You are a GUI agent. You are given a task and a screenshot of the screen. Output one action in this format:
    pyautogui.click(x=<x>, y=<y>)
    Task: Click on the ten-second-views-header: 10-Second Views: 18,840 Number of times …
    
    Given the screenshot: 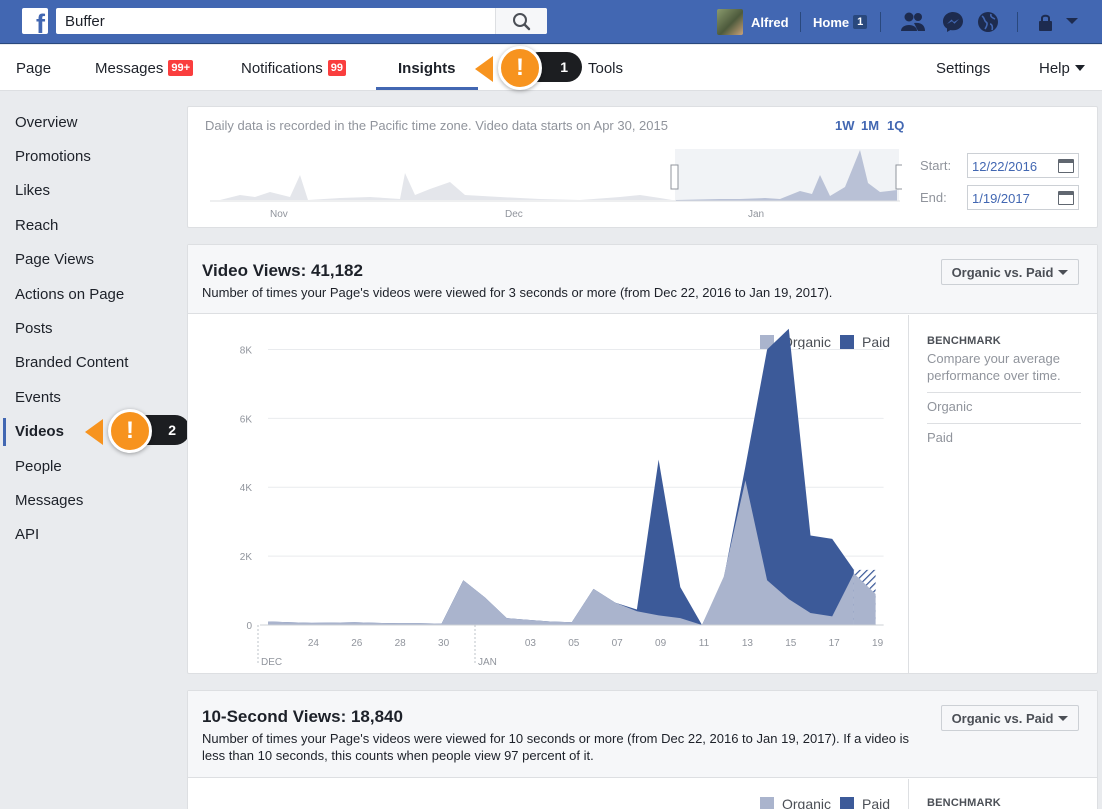 What is the action you would take?
    pyautogui.click(x=642, y=734)
    